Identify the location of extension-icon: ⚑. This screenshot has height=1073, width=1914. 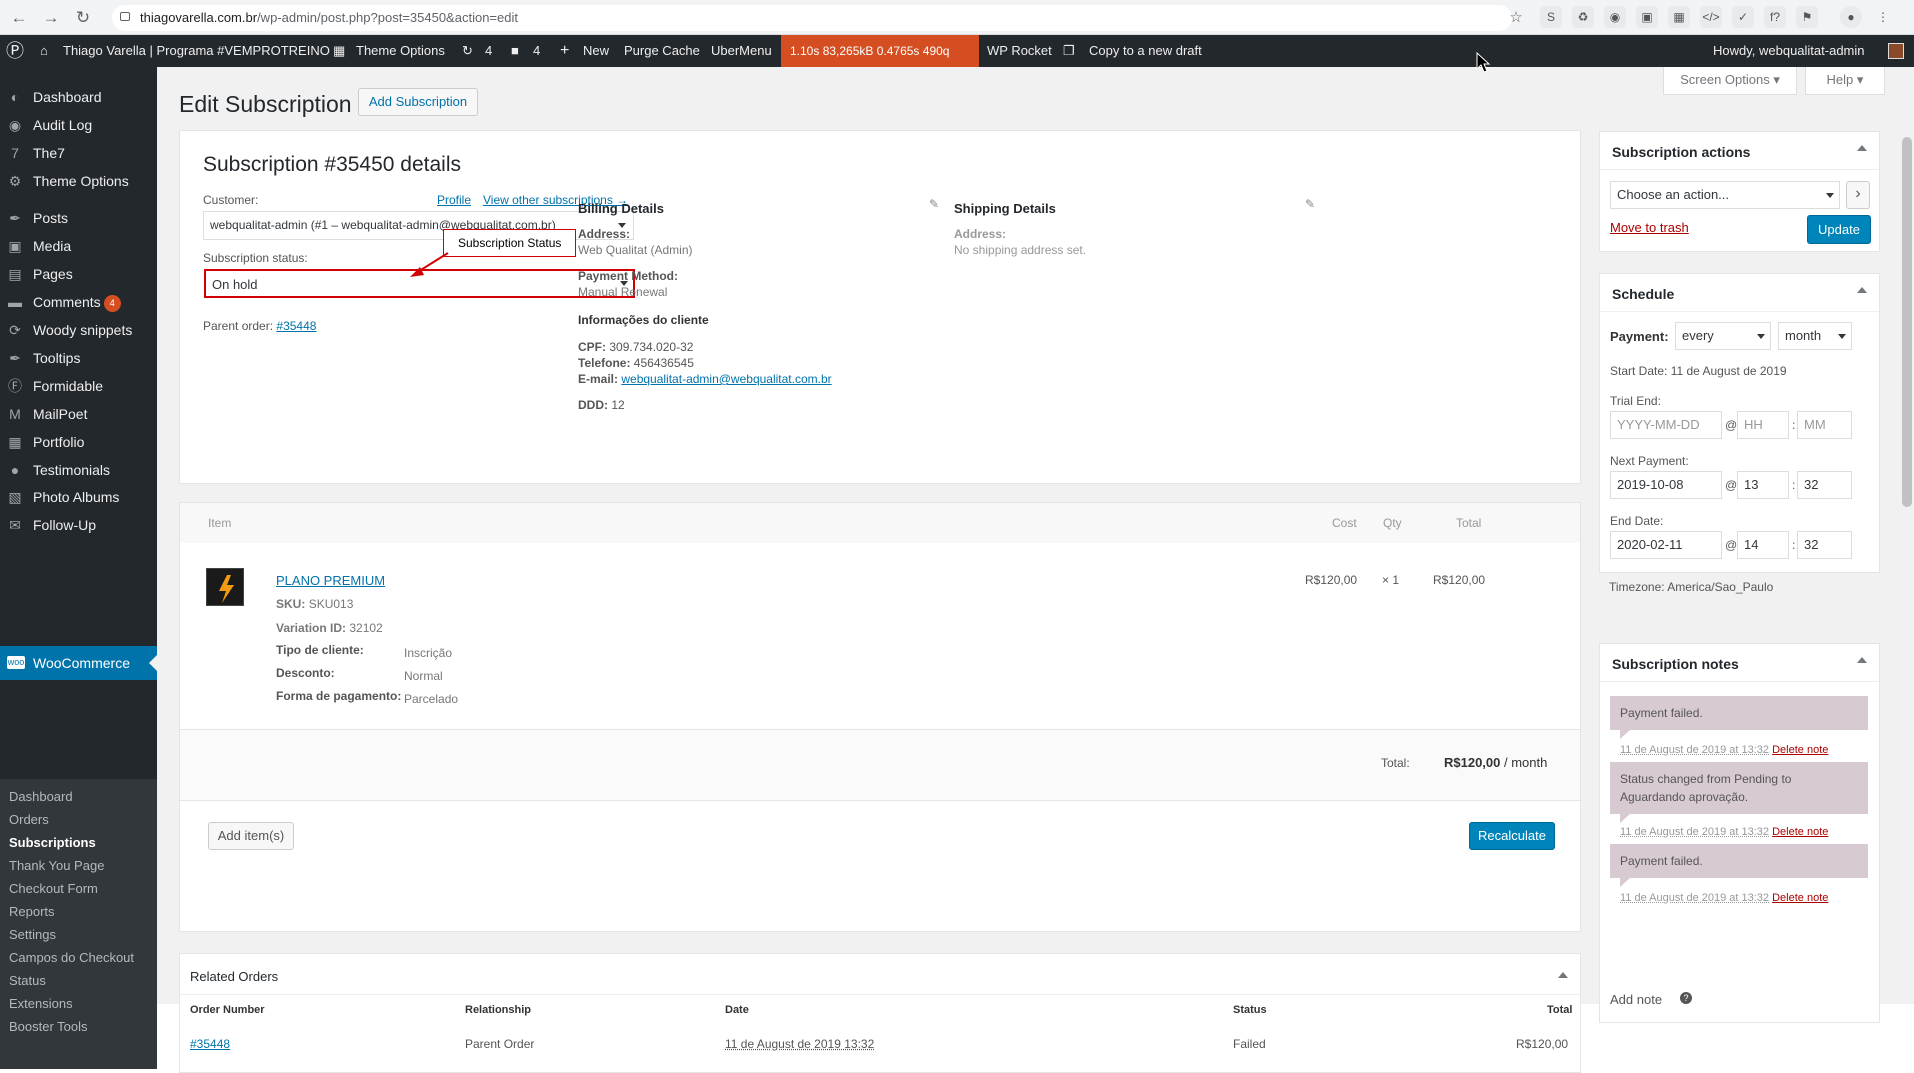
(1807, 17).